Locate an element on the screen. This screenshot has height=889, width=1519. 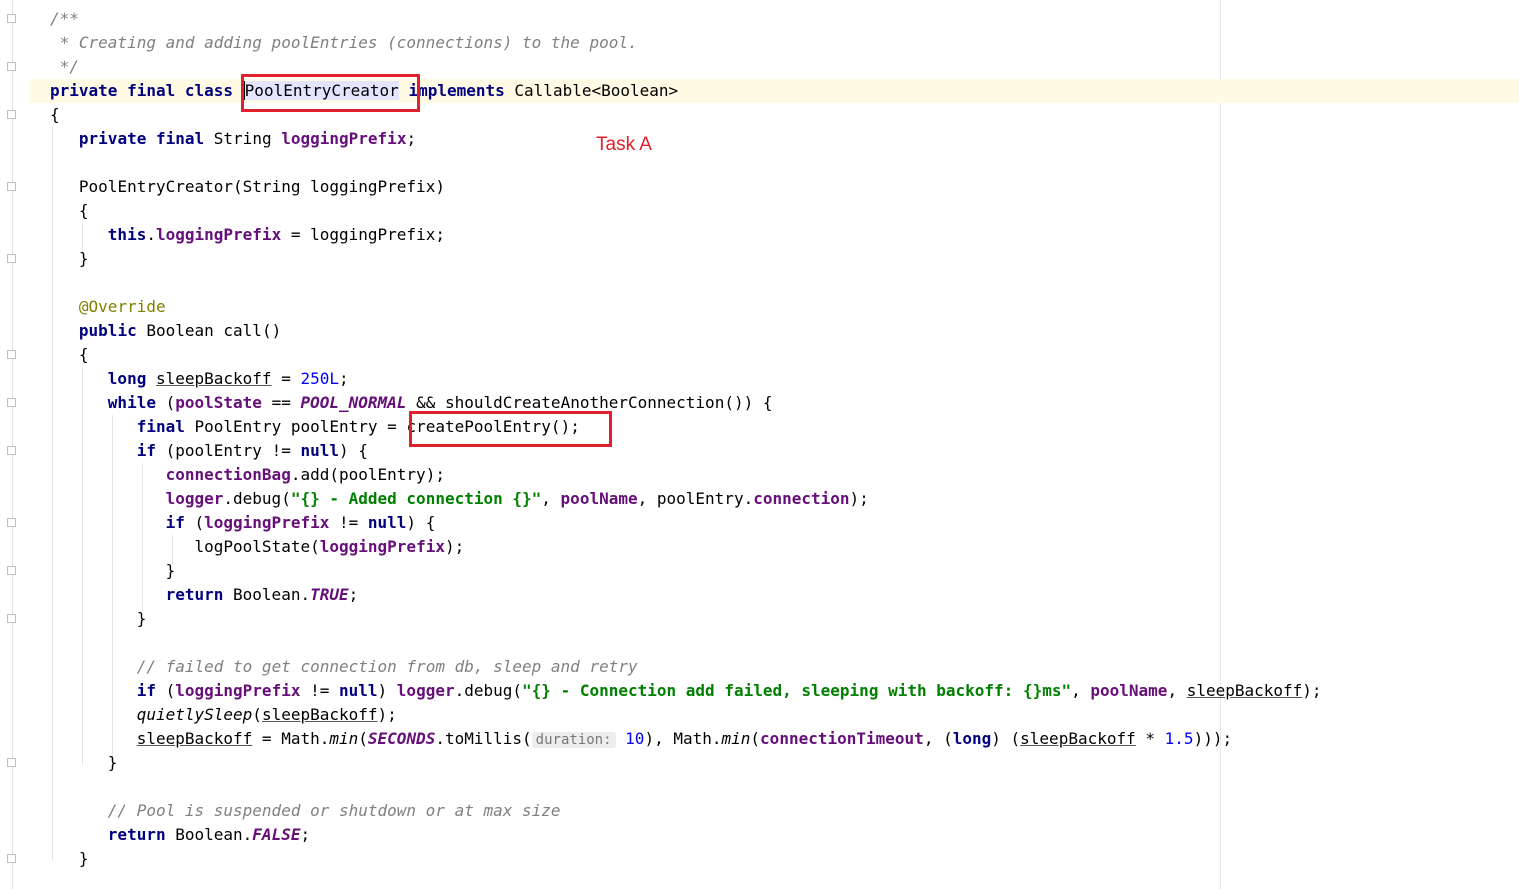
gutter-divider is located at coordinates (12, 444).